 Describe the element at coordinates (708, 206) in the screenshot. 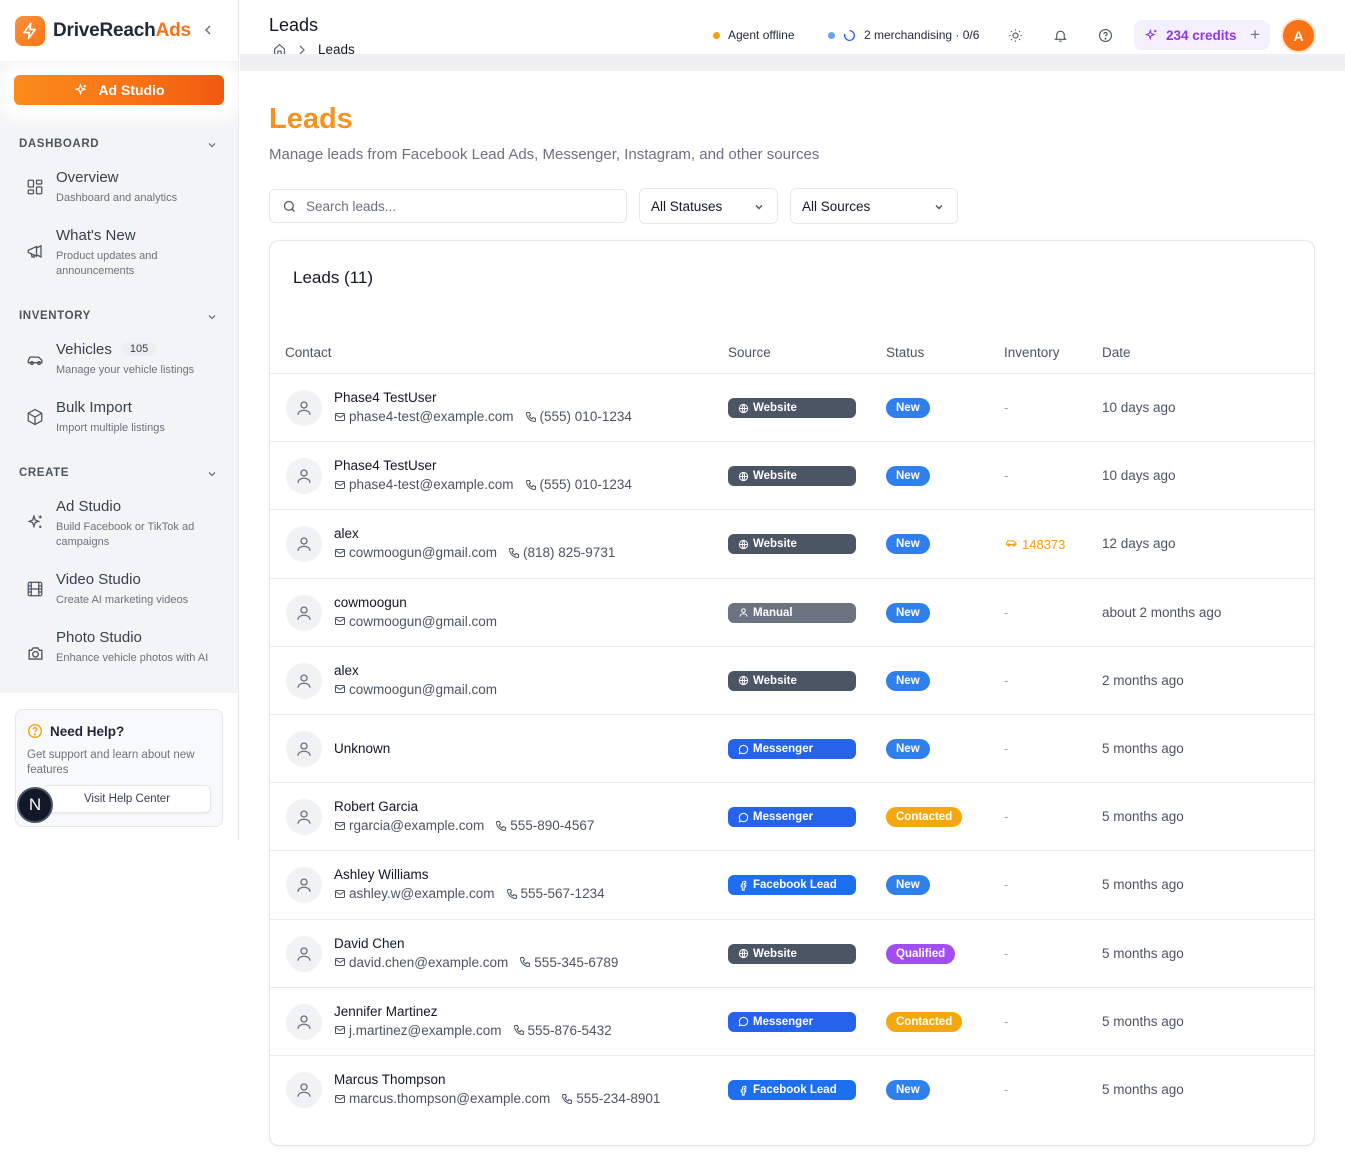

I see `status-filter-select: All Statuses` at that location.